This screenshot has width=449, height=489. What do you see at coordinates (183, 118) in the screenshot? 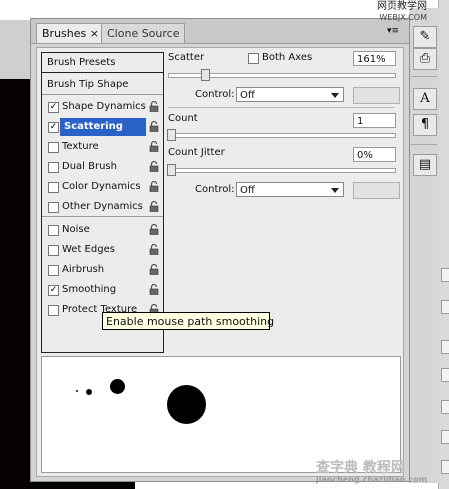
I see `count-label: Count` at bounding box center [183, 118].